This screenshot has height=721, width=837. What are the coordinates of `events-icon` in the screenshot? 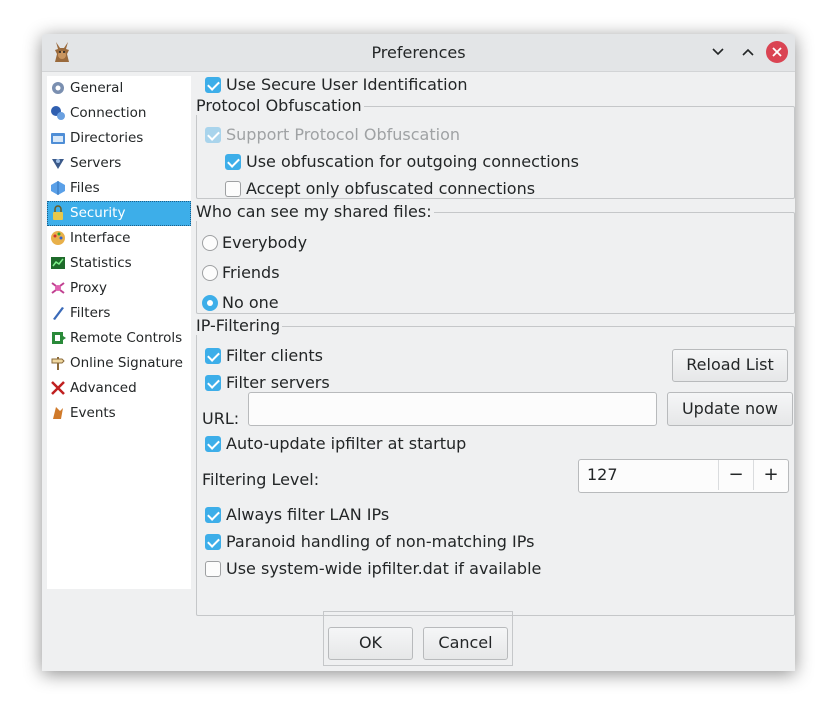 It's located at (58, 413).